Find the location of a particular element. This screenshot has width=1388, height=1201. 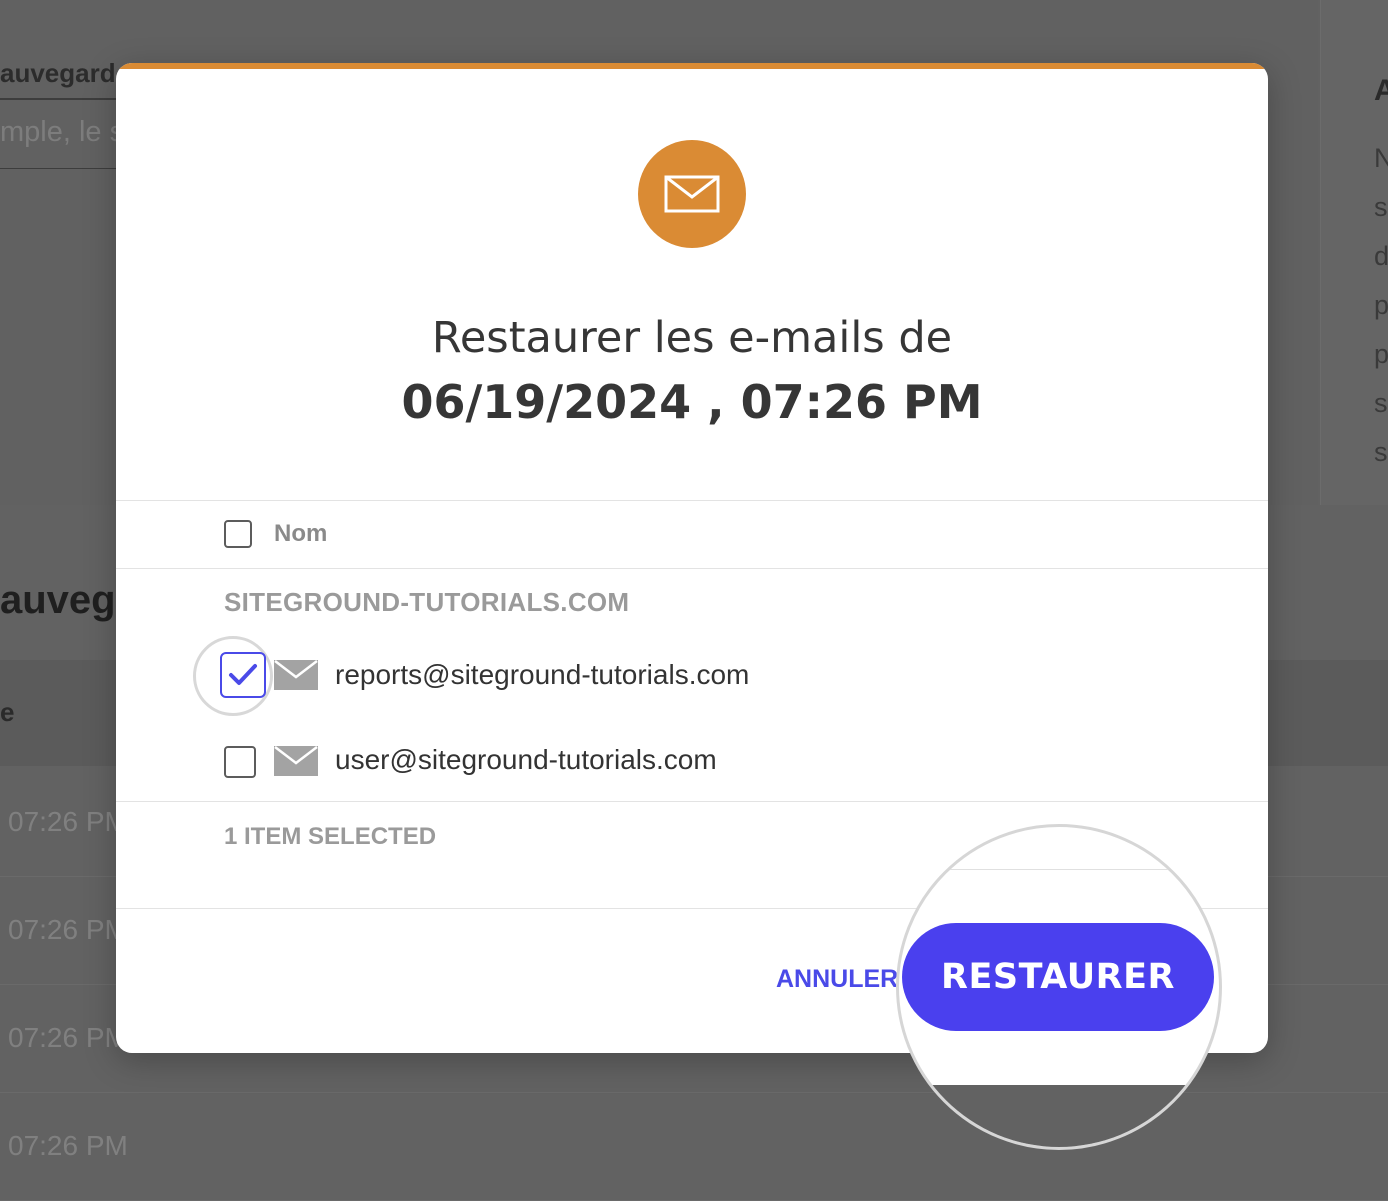

account-checkbox-user is located at coordinates (240, 762).